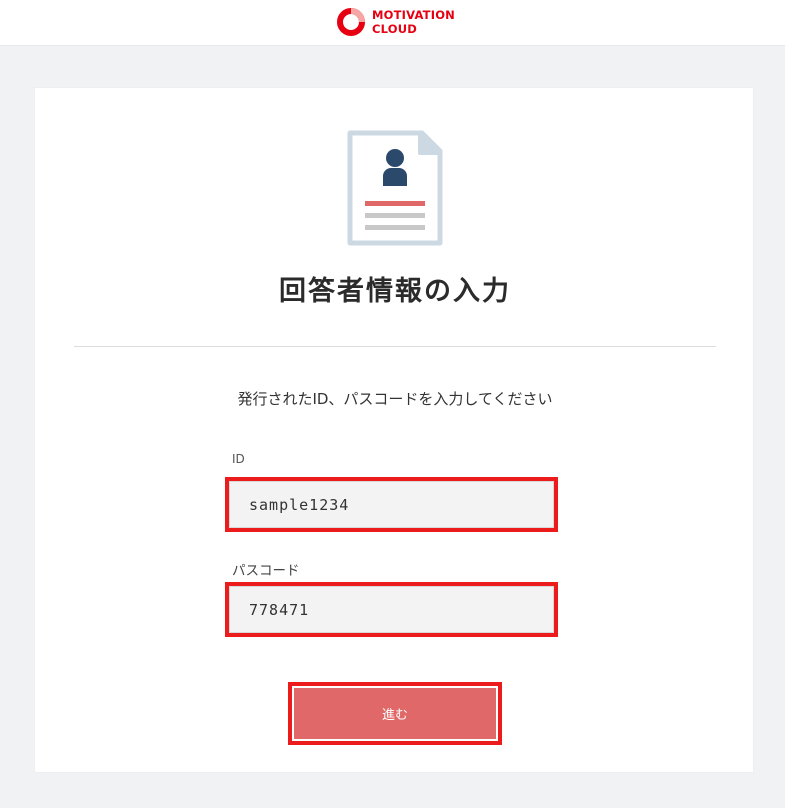 The width and height of the screenshot is (785, 808). What do you see at coordinates (395, 291) in the screenshot?
I see `page-title: 回答者情報の入力` at bounding box center [395, 291].